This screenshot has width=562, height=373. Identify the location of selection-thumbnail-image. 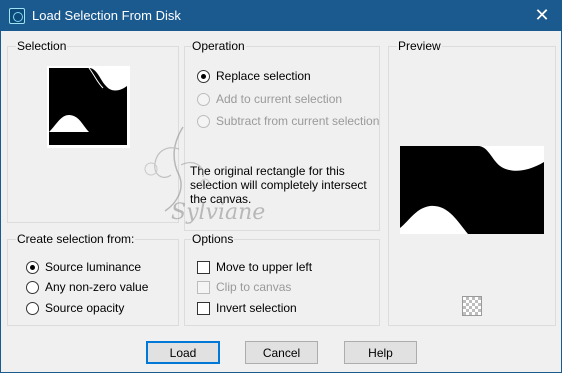
(88, 106).